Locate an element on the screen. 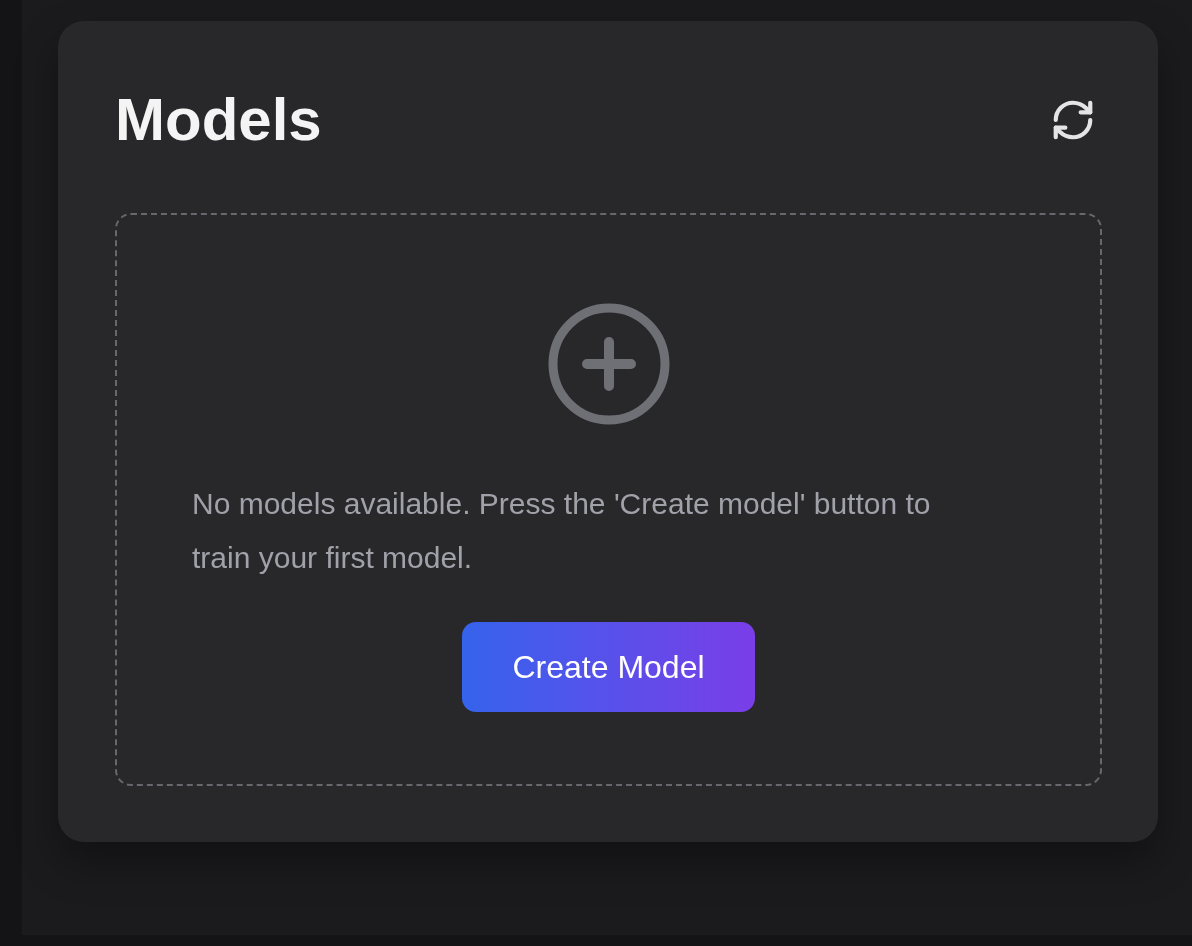  empty-message: No models available. Press the 'Create model' button to train your first model. is located at coordinates (562, 531).